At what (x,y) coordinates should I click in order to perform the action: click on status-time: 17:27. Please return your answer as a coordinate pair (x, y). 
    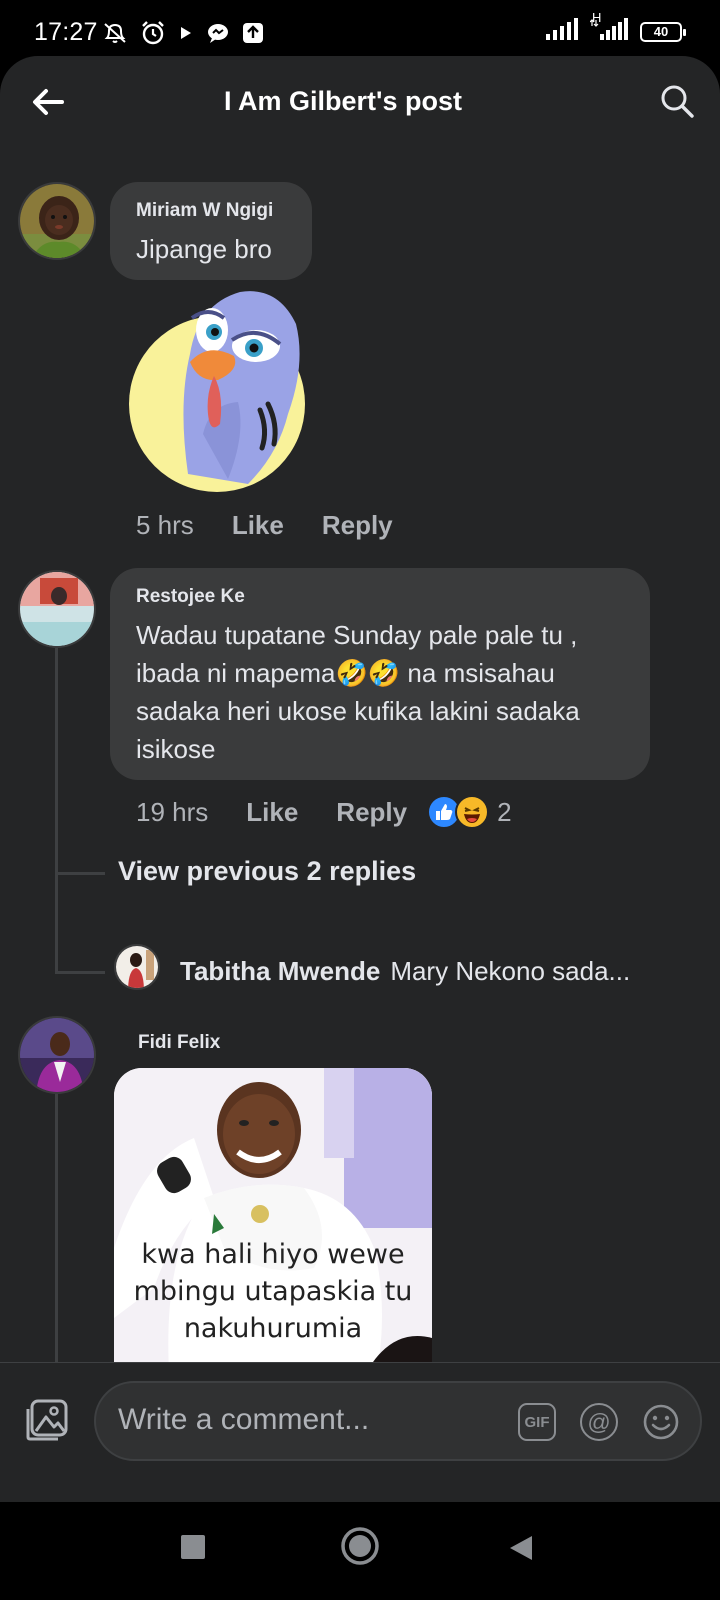
    Looking at the image, I should click on (66, 32).